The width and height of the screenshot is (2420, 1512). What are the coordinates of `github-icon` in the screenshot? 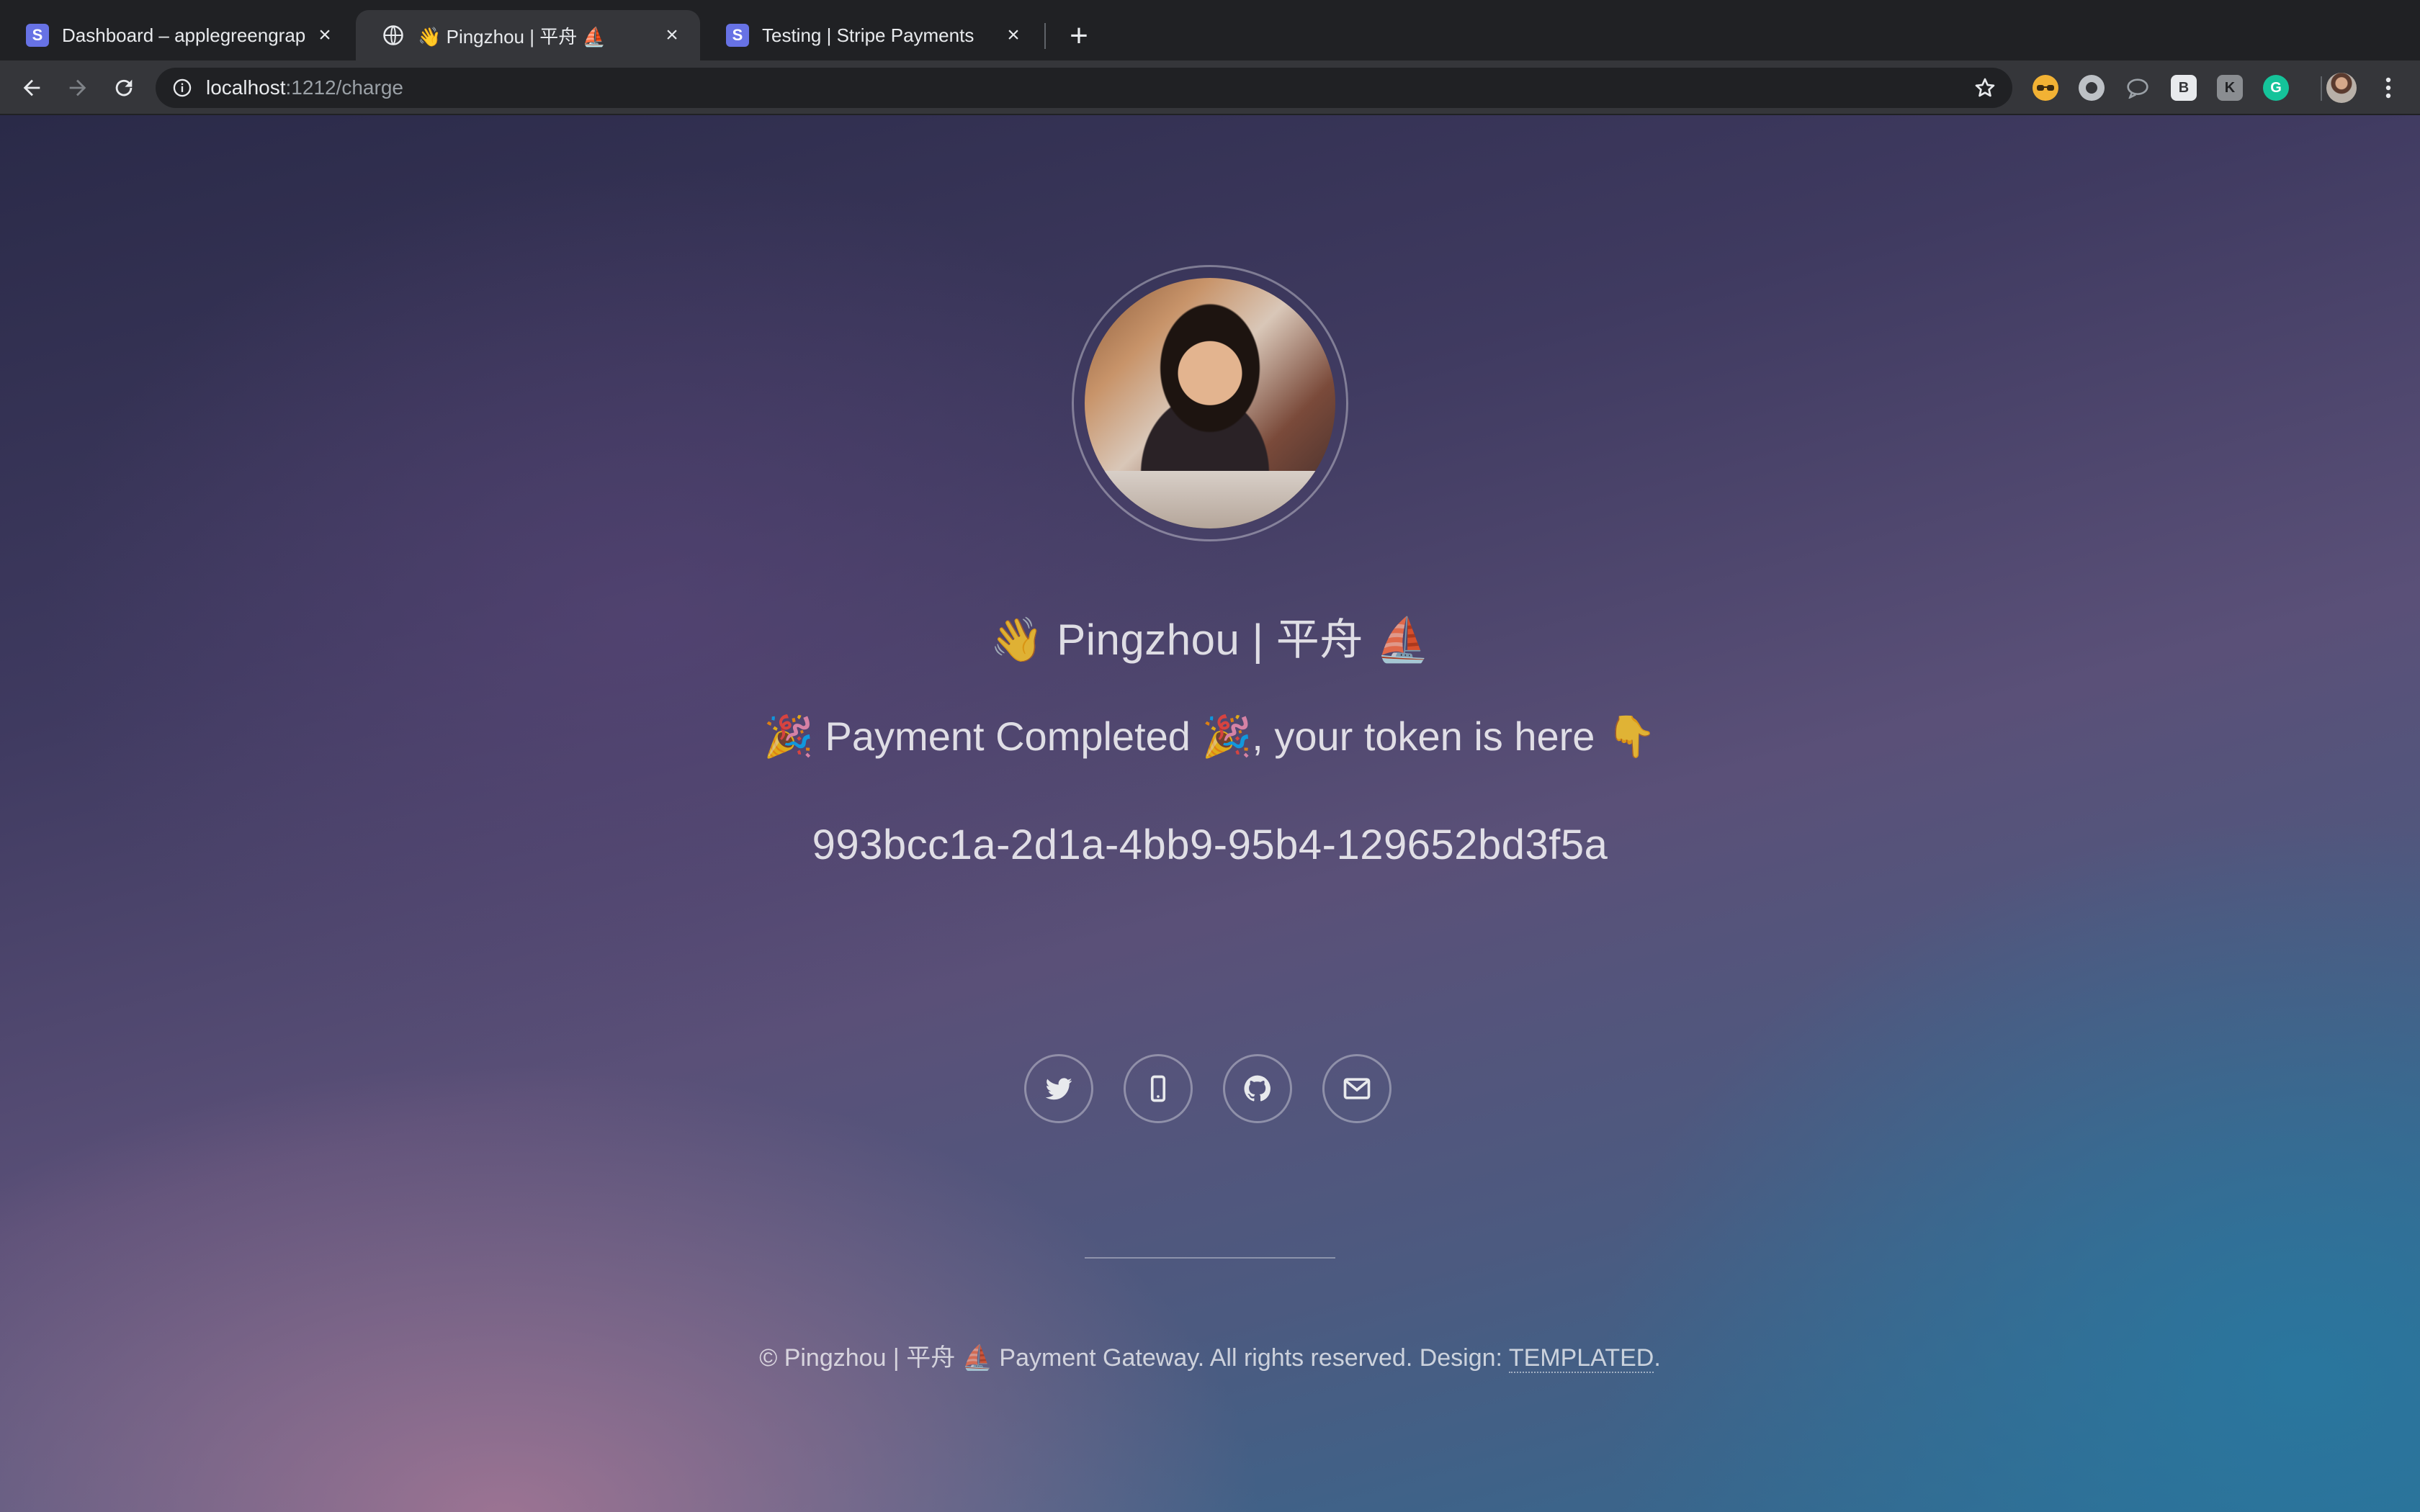 It's located at (1257, 1088).